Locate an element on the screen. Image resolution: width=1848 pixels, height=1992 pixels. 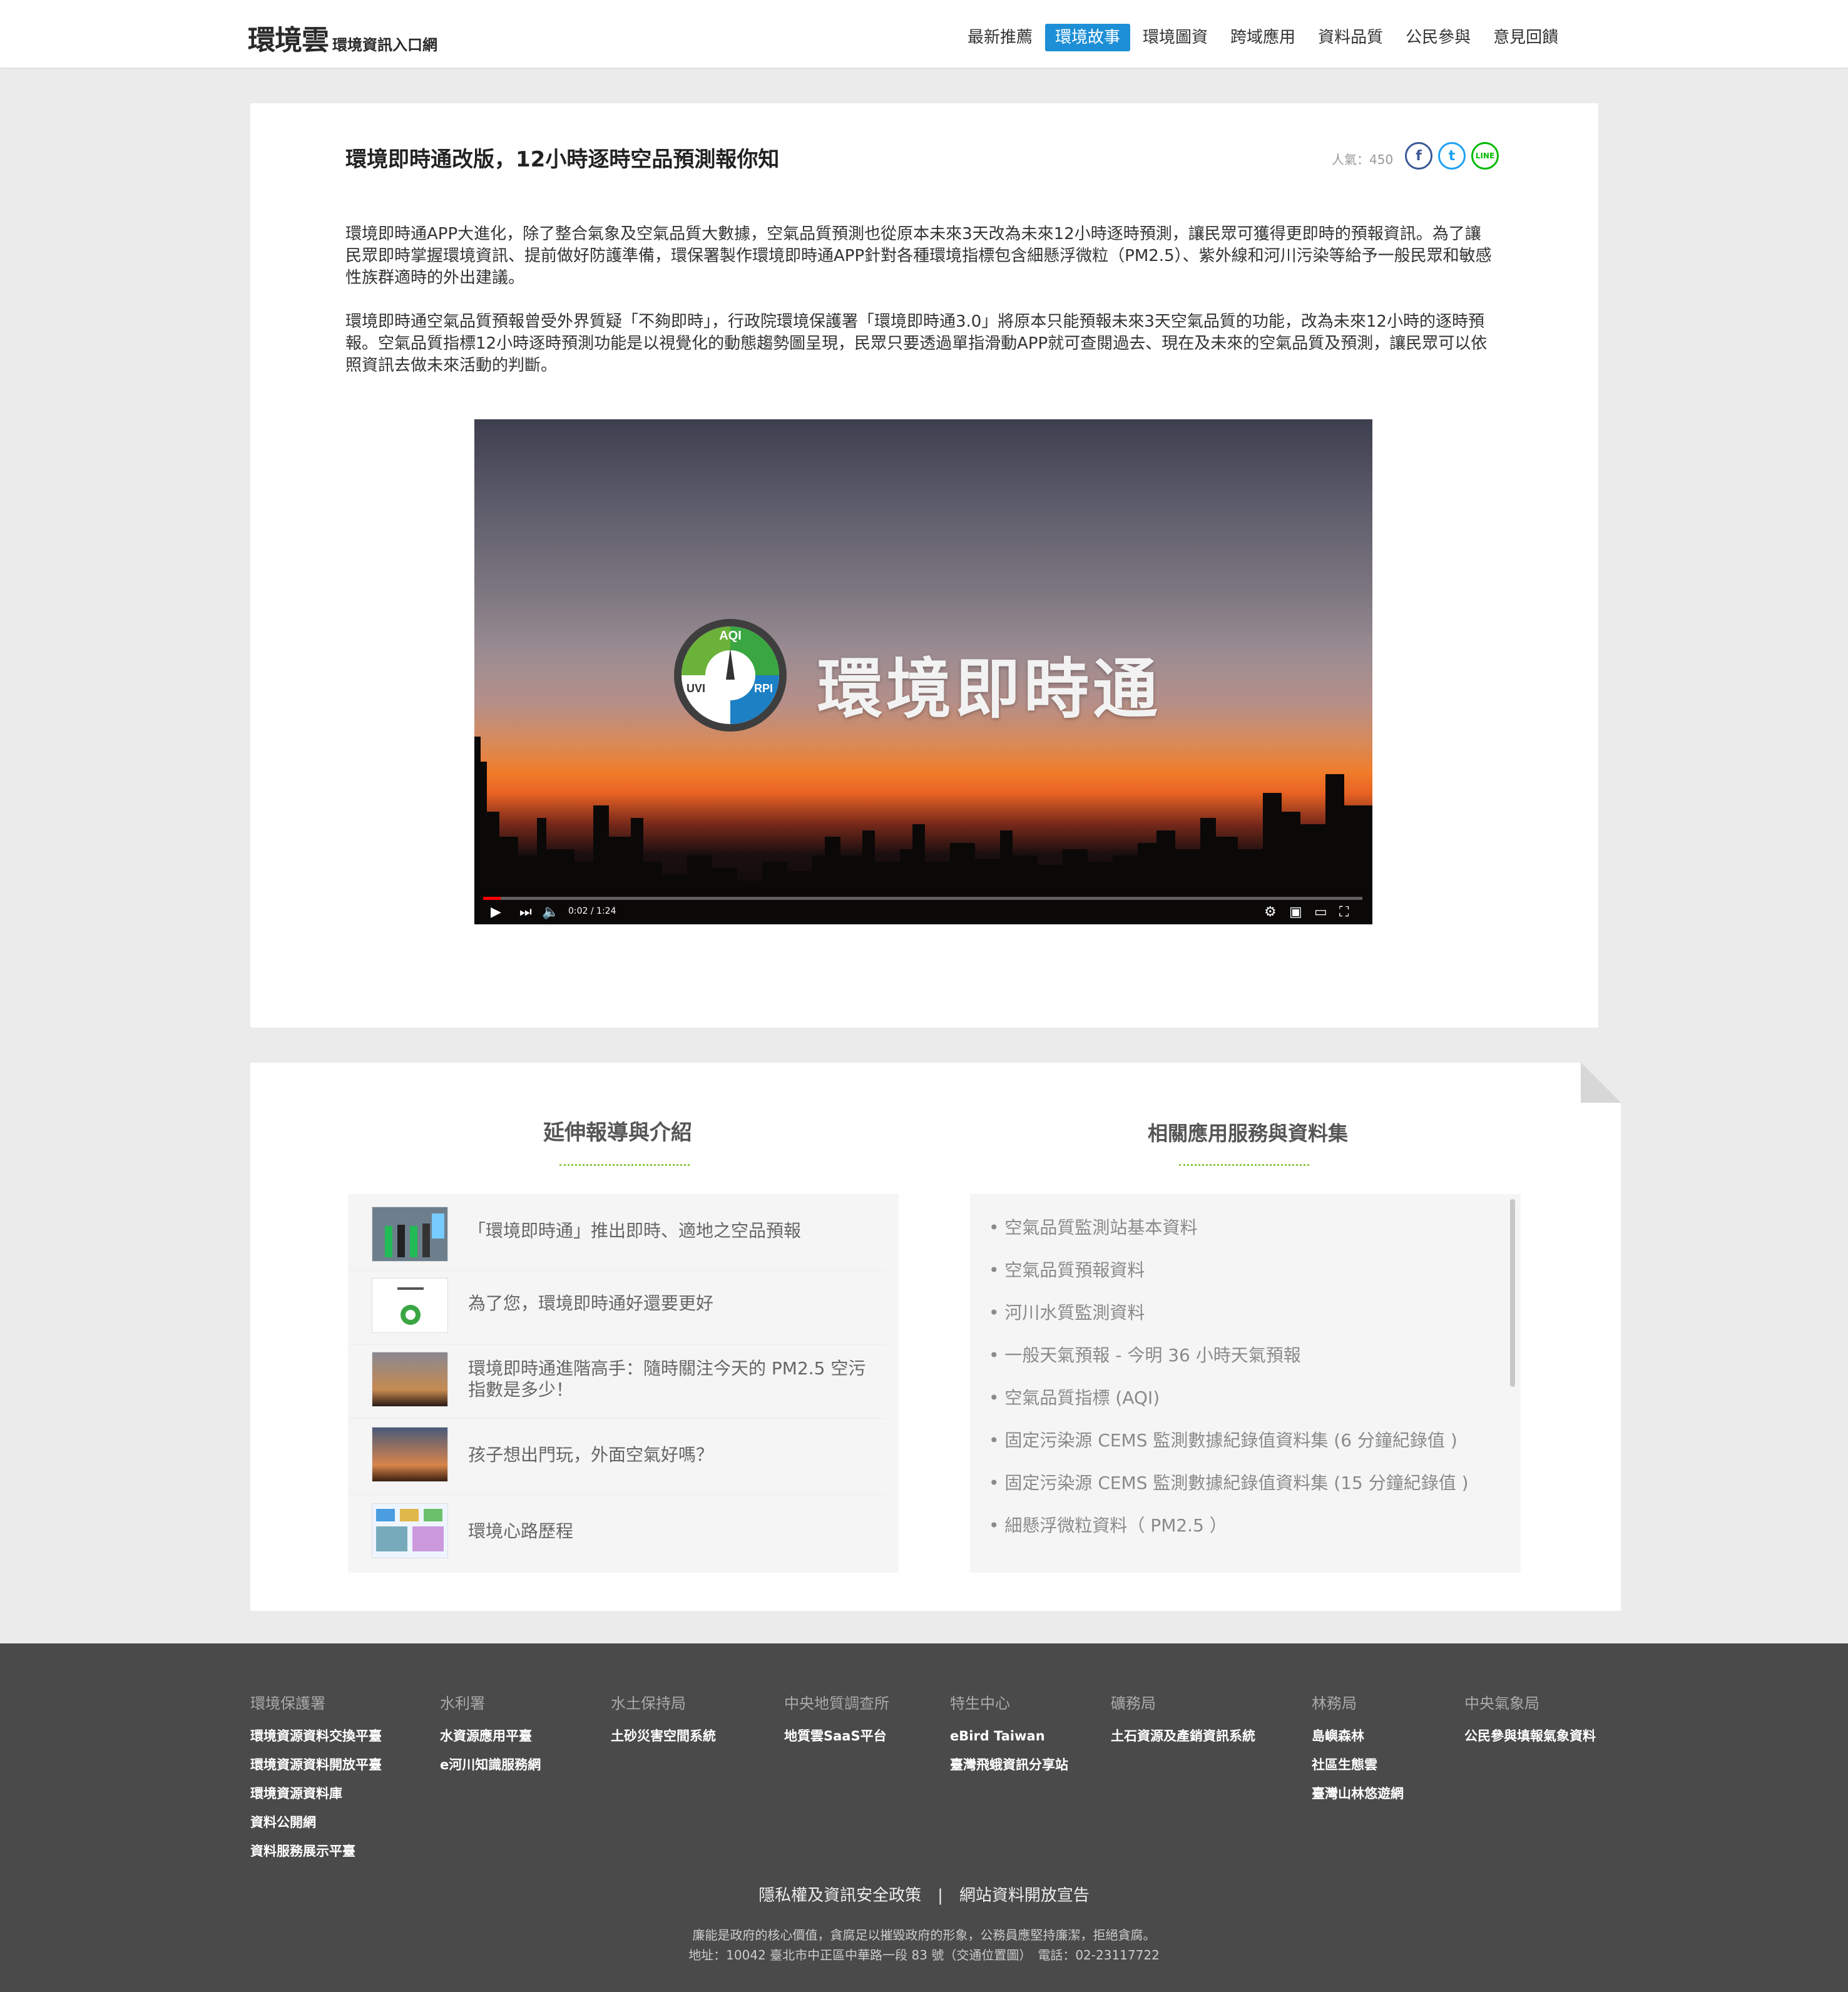
page-fold-corner is located at coordinates (1601, 1083).